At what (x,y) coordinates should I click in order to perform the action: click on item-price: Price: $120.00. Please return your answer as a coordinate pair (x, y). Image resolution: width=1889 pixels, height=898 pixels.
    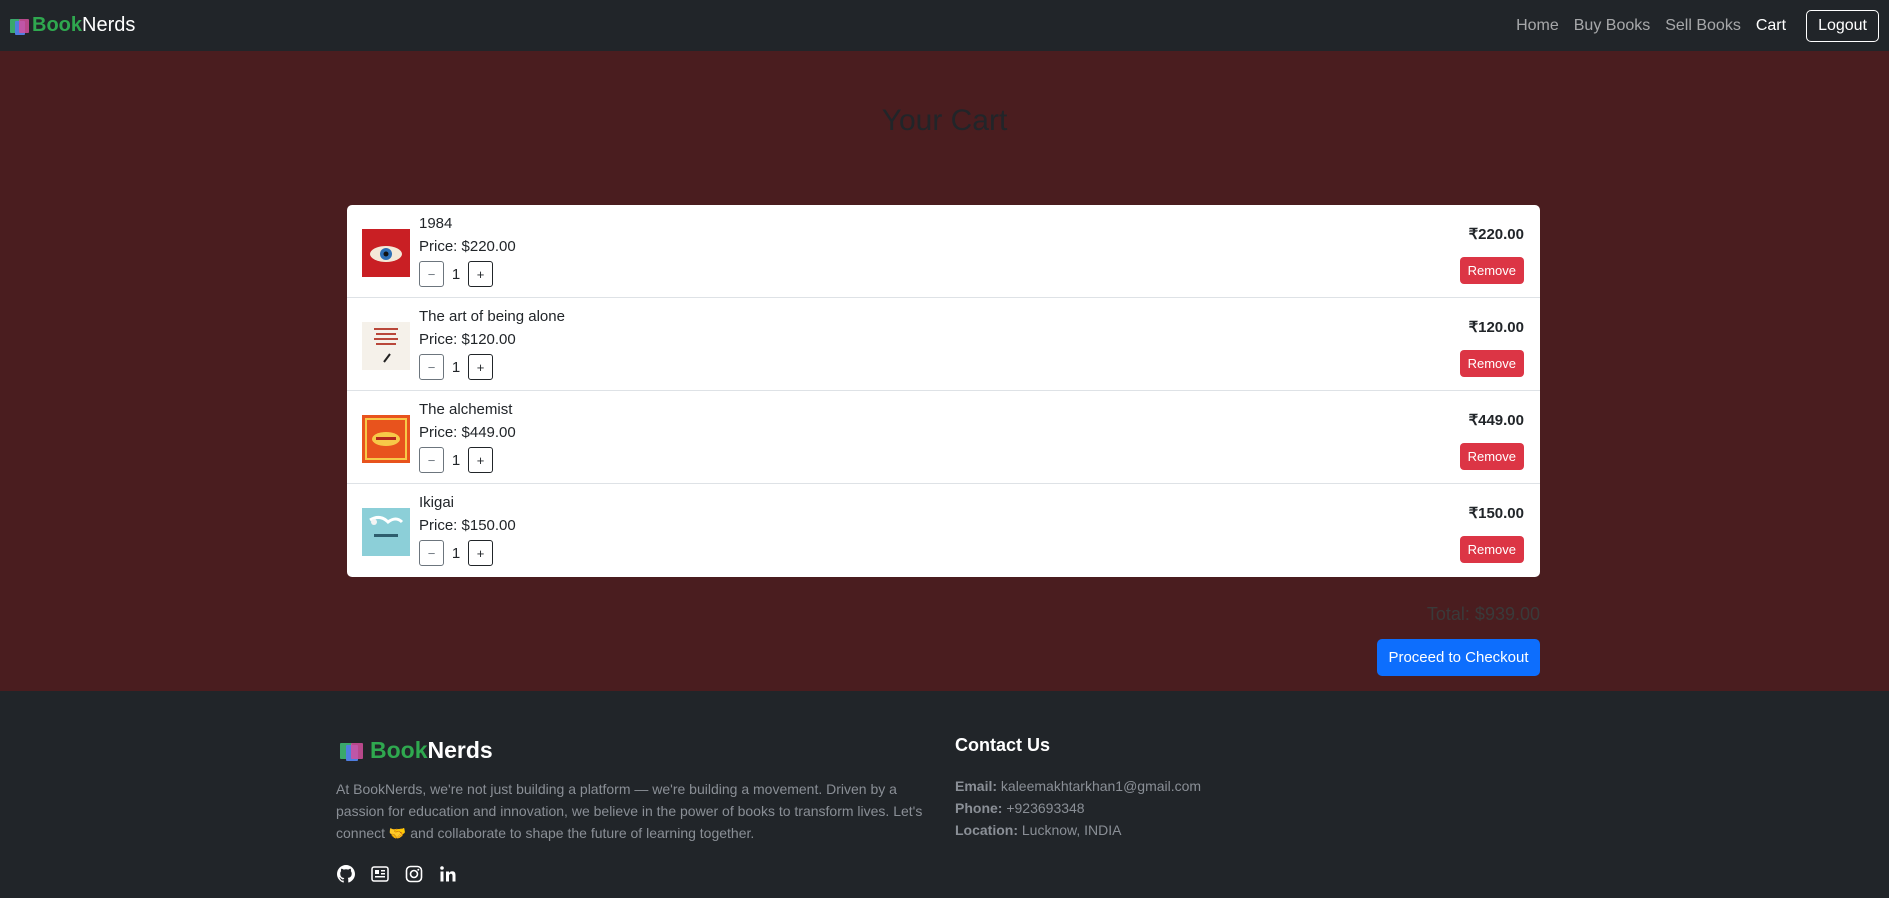
    Looking at the image, I should click on (467, 339).